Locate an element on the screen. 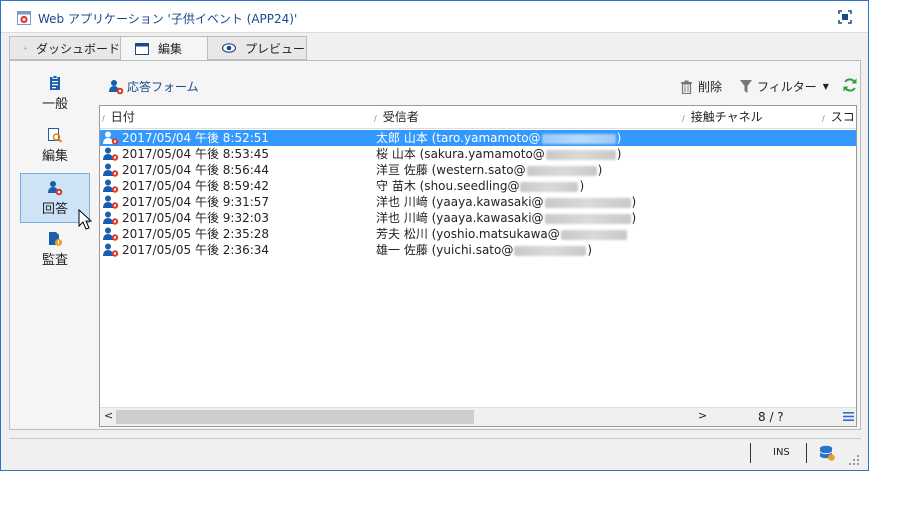  col-header-date-label: 日付 is located at coordinates (122, 117).